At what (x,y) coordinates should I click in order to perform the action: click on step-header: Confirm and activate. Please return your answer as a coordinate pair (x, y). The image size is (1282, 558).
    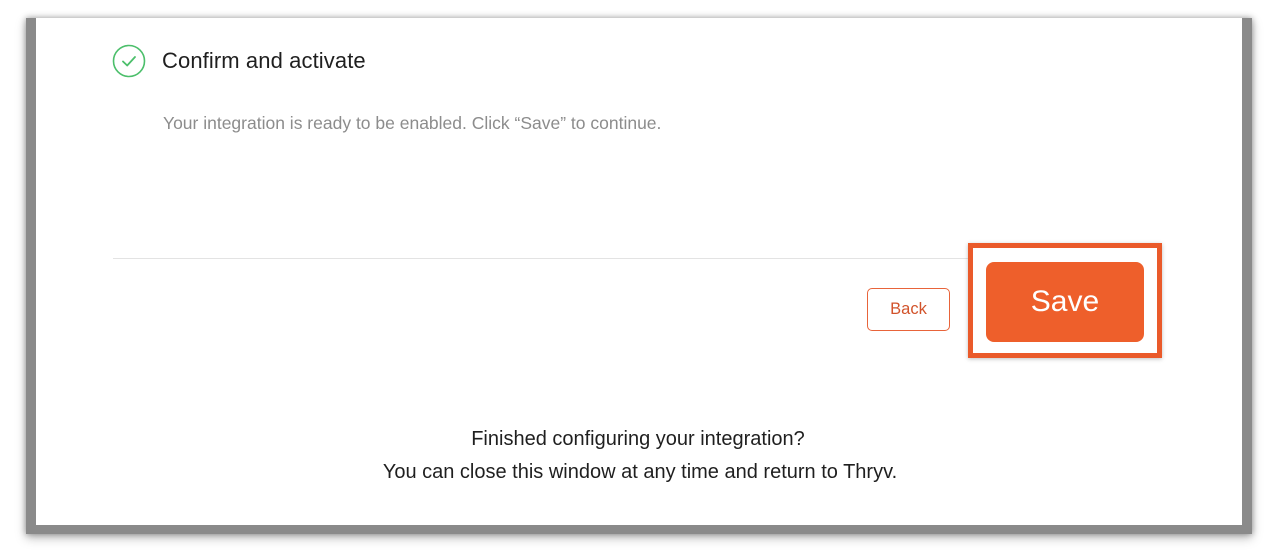
    Looking at the image, I should click on (239, 61).